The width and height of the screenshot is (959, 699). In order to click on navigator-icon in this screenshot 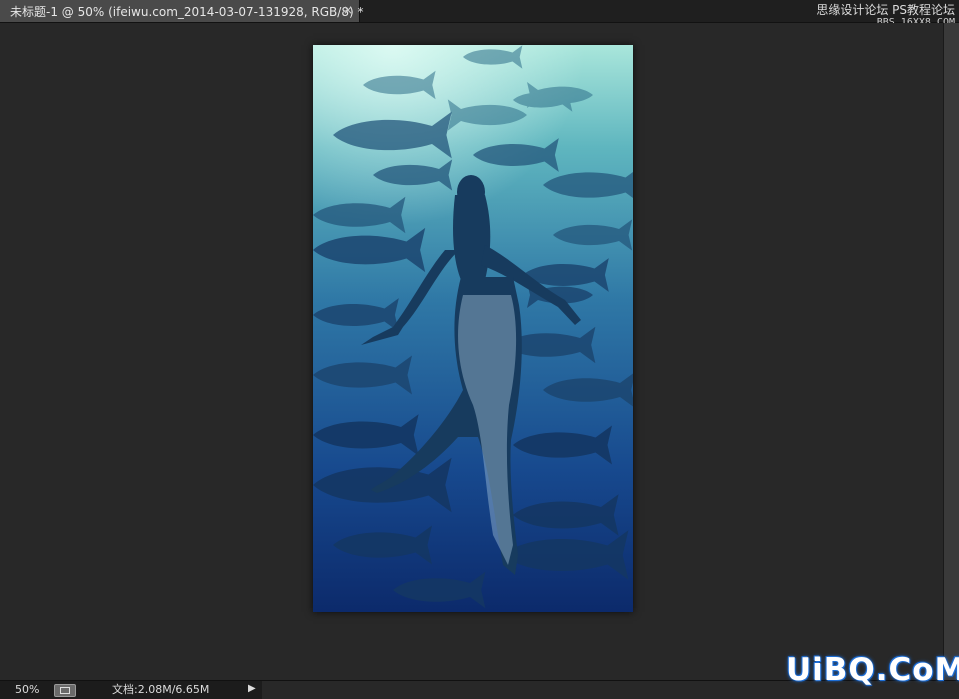, I will do `click(65, 690)`.